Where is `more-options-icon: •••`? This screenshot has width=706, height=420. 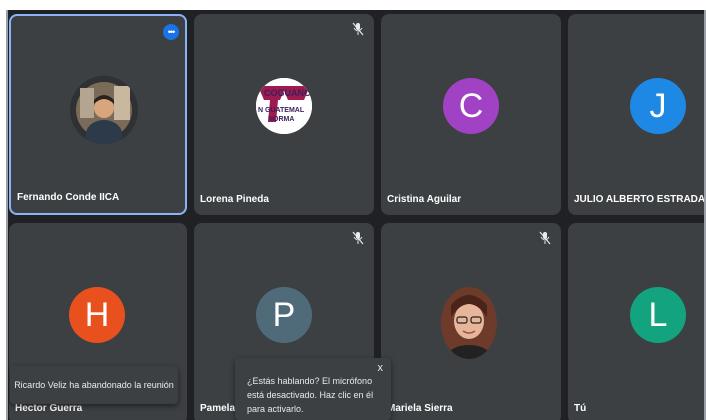 more-options-icon: ••• is located at coordinates (171, 32).